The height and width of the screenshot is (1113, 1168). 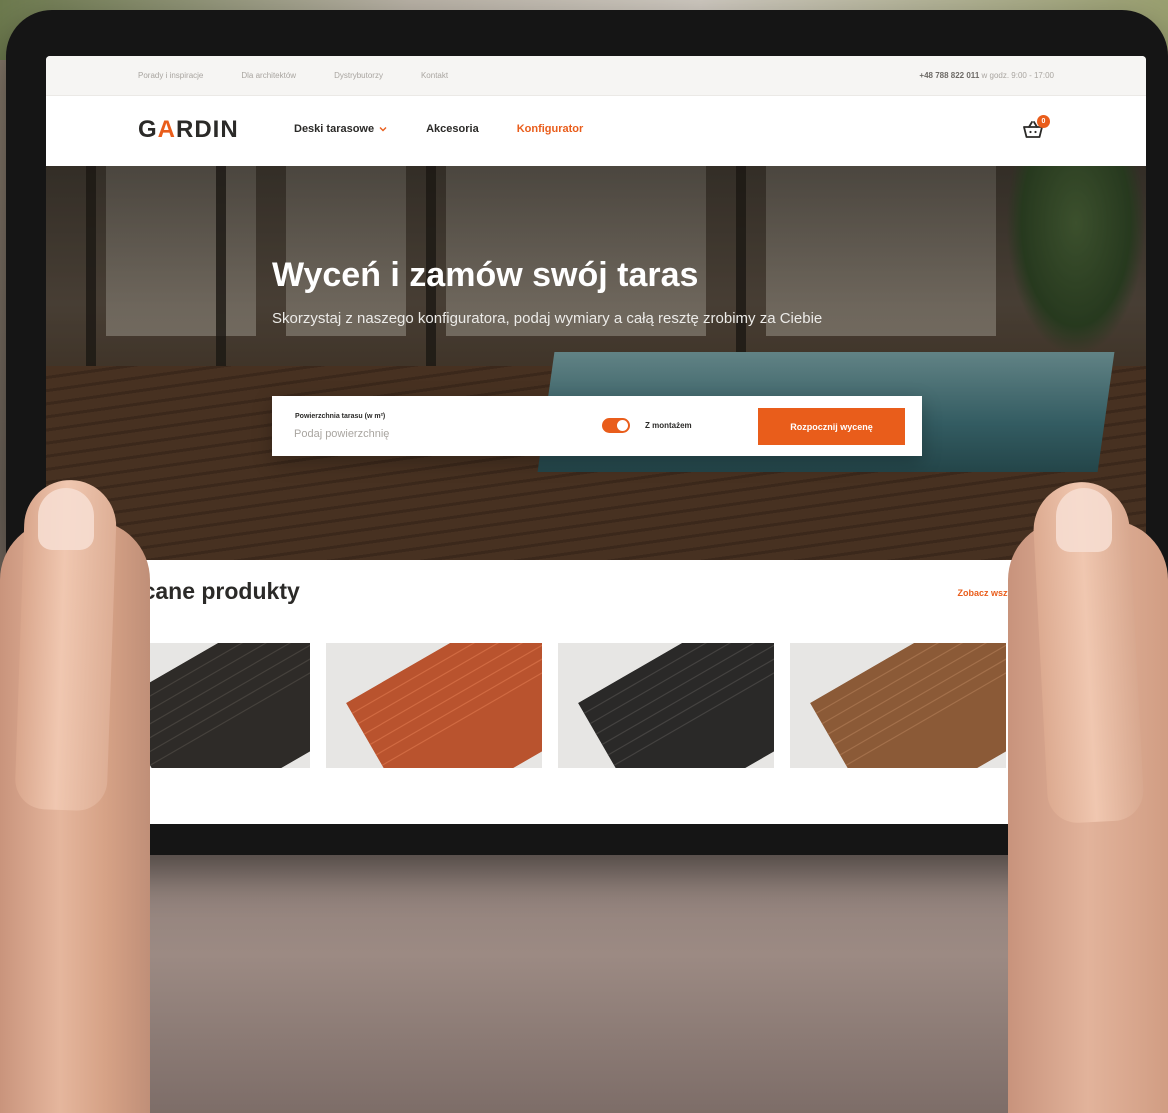 I want to click on top-link-inspiracje: Porady i inspiracje, so click(x=170, y=75).